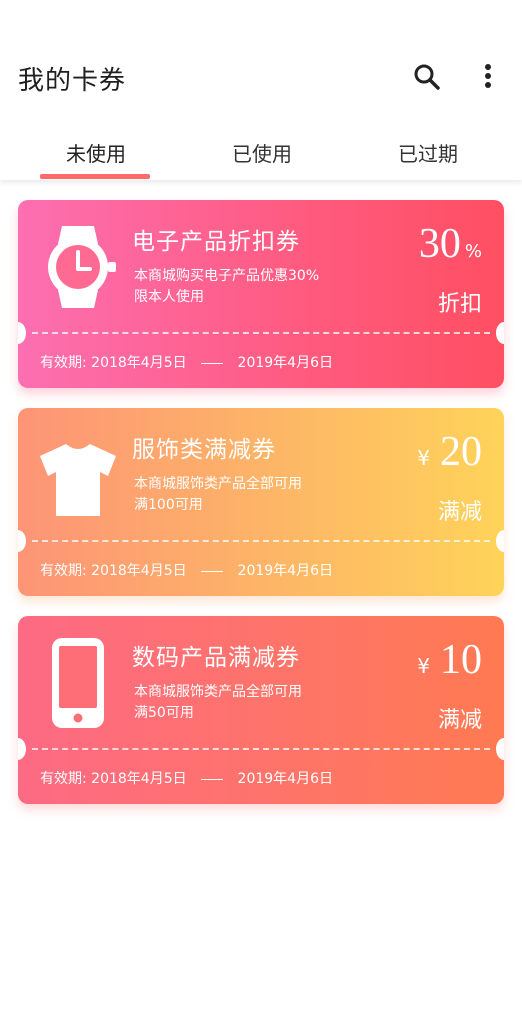 This screenshot has height=1024, width=522. I want to click on coupon-amount: 10, so click(461, 660).